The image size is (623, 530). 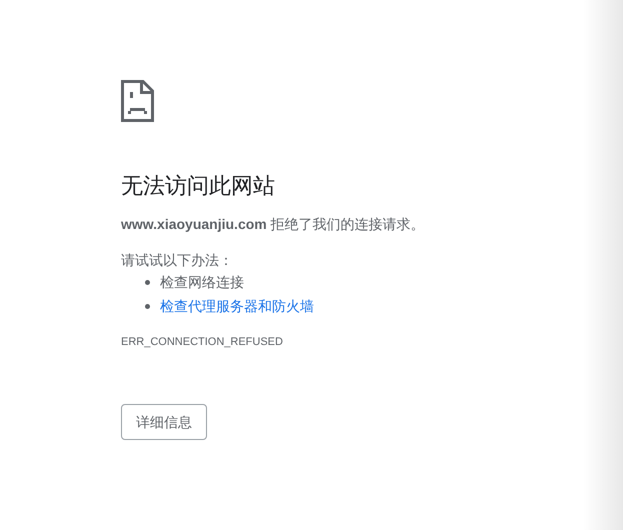 What do you see at coordinates (202, 282) in the screenshot?
I see `suggestion-text: 检查网络连接` at bounding box center [202, 282].